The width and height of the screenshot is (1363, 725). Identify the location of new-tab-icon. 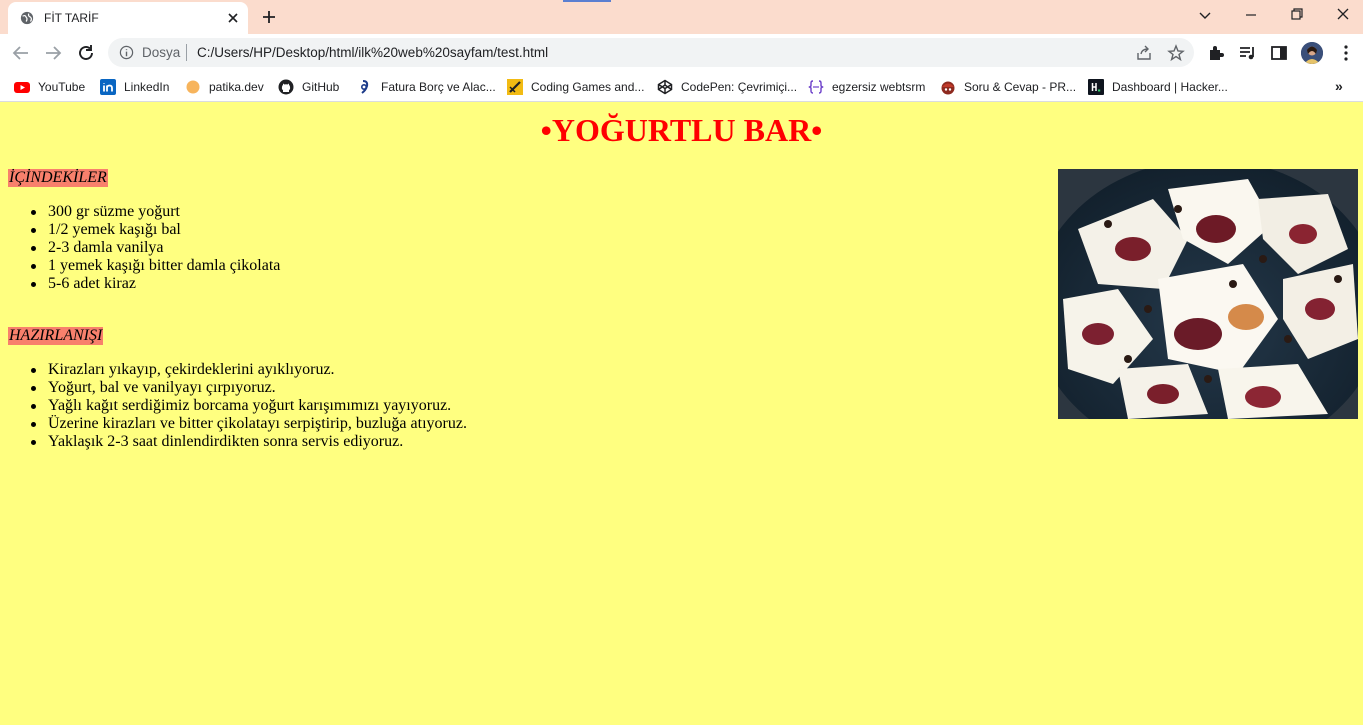
(269, 17).